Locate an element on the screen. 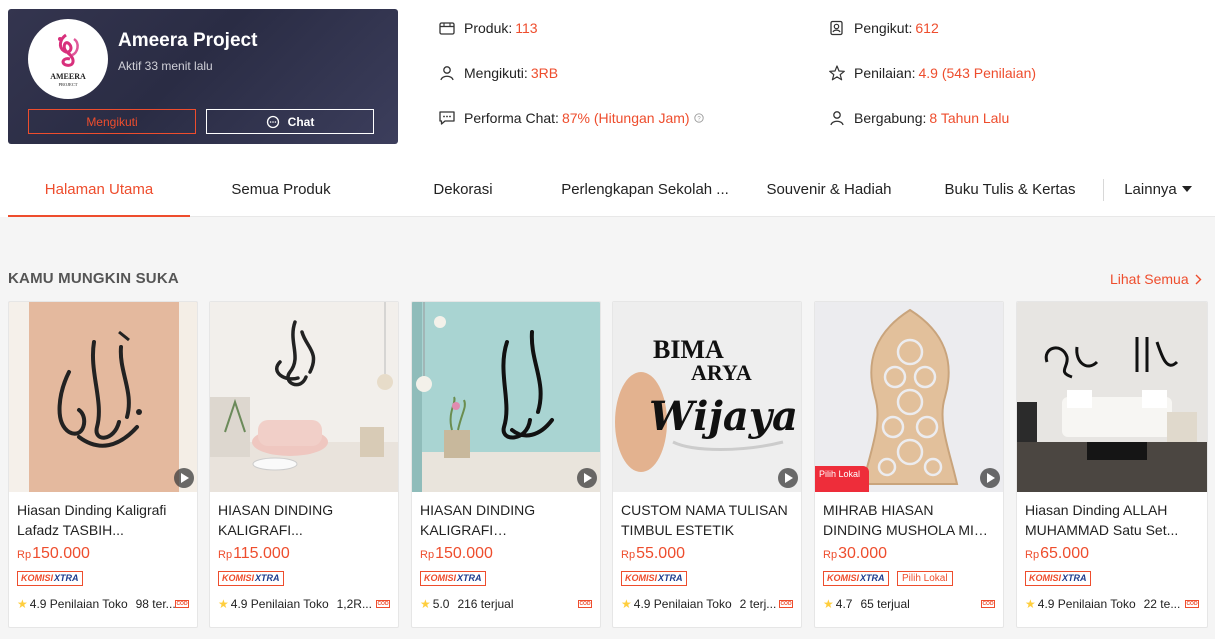 The width and height of the screenshot is (1215, 639). stat-bergabung: Bergabung: 8 Tahun Lalu is located at coordinates (918, 118).